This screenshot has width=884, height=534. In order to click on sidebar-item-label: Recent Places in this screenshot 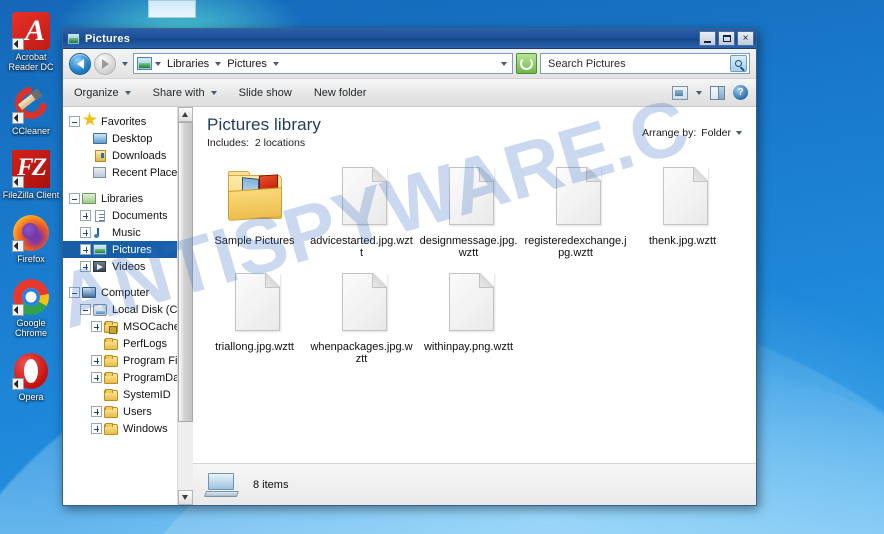, I will do `click(144, 172)`.